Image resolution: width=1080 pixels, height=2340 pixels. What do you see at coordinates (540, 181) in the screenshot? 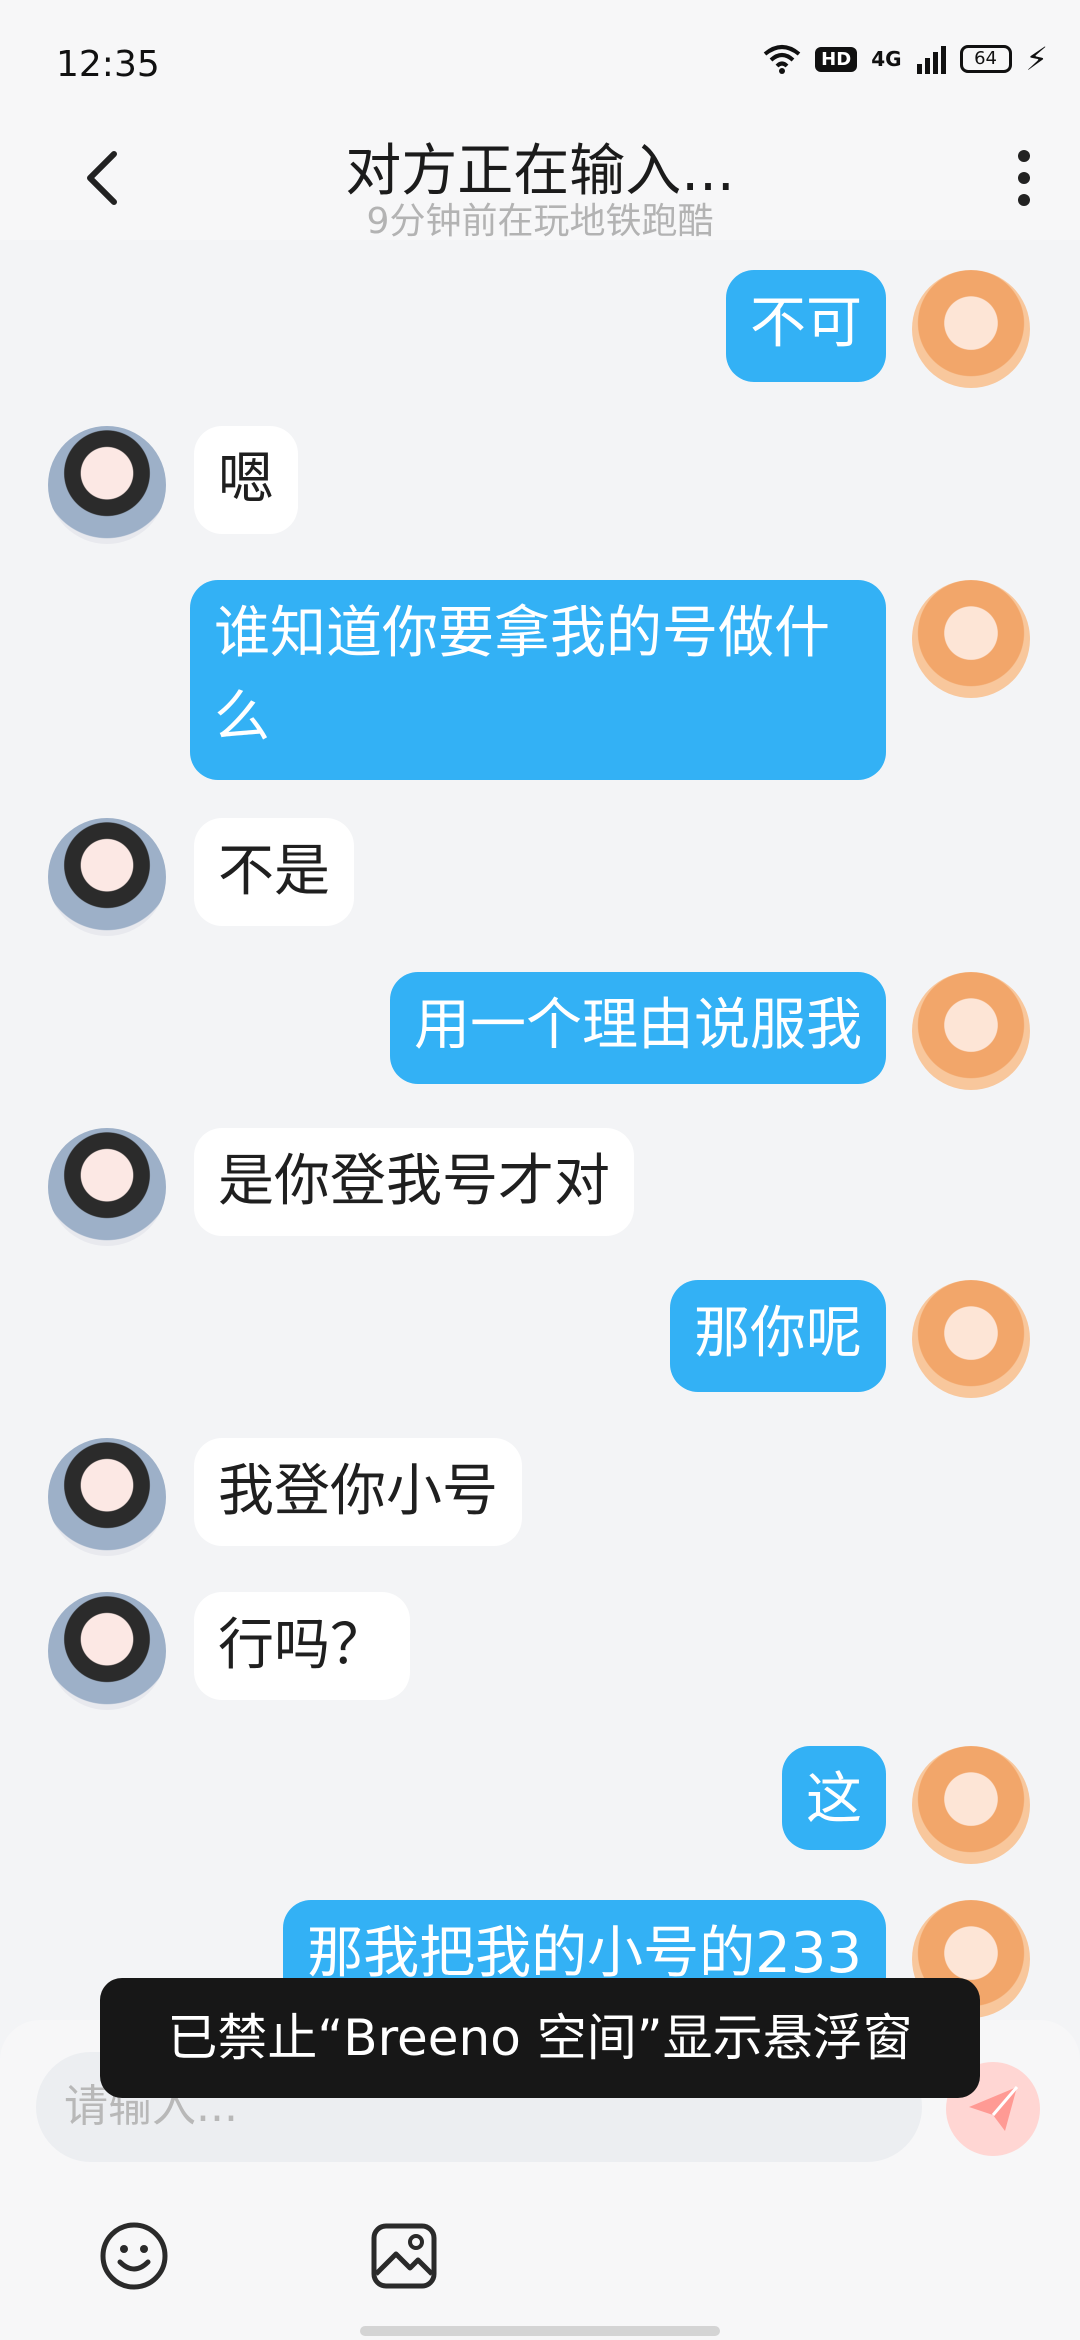
I see `chat-header: 对方正在输入... 9分钟前在玩地铁跑酷` at bounding box center [540, 181].